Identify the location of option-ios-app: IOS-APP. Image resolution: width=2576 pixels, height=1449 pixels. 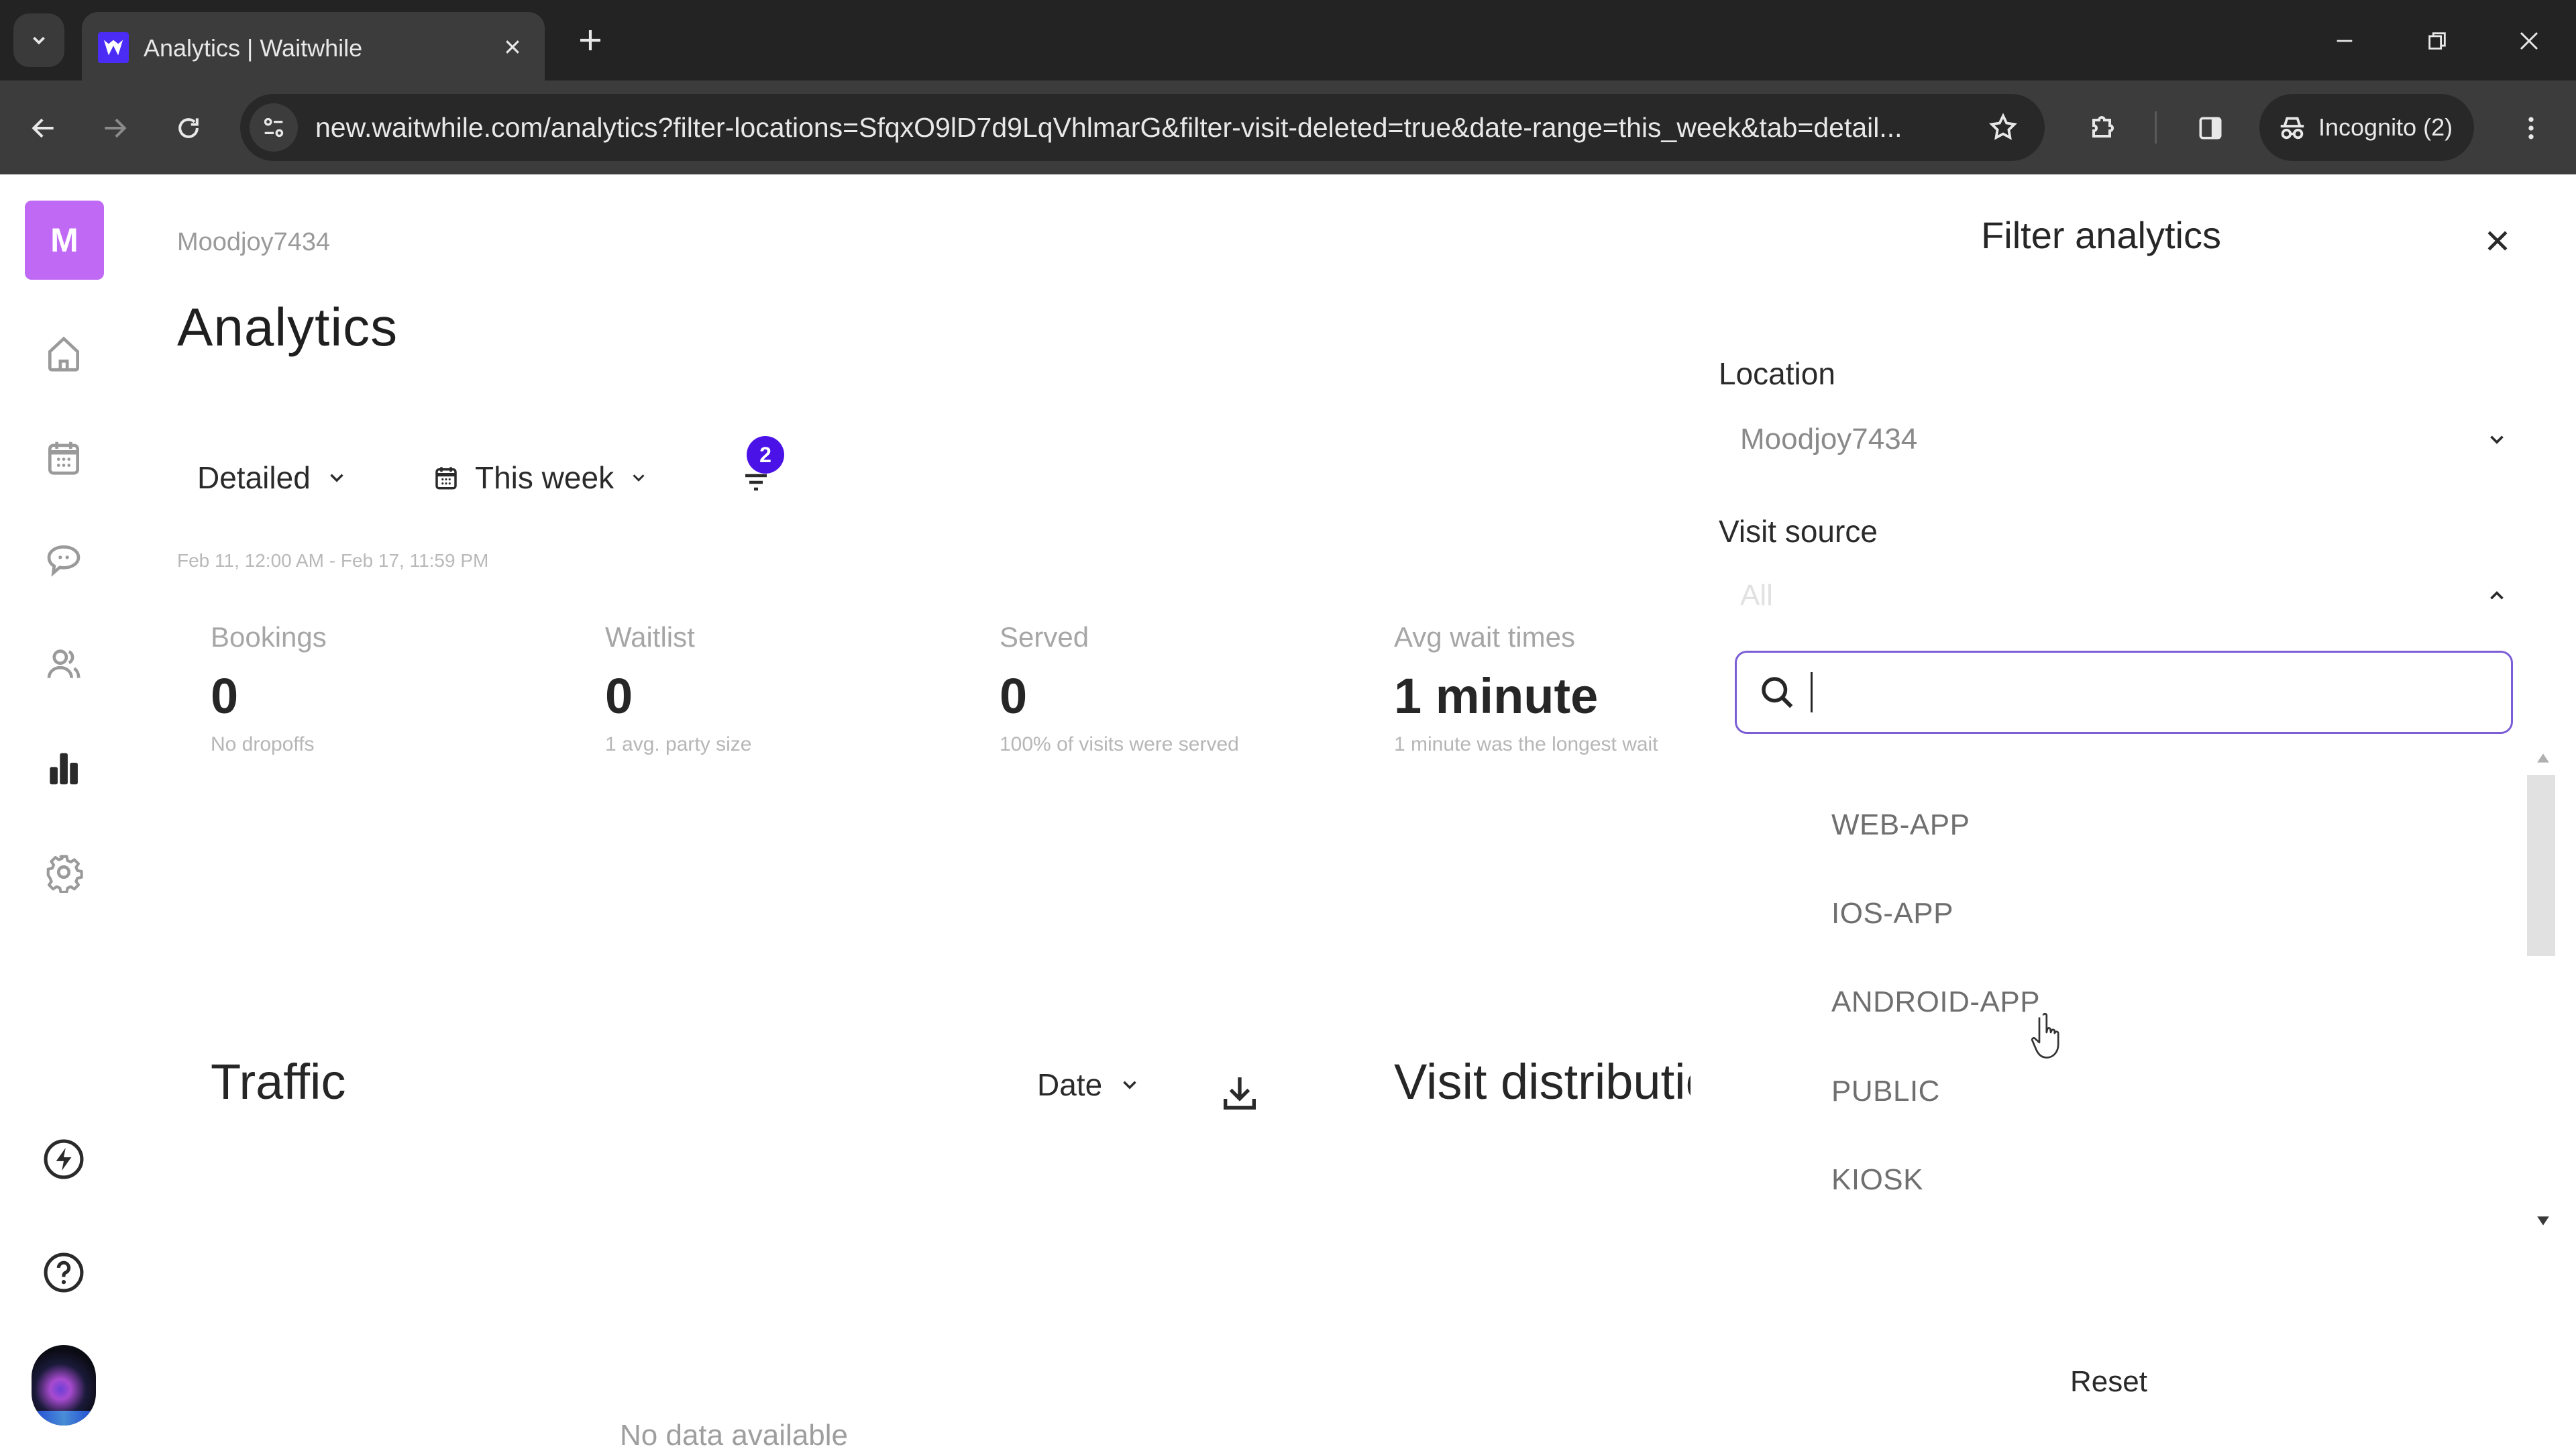
(1892, 913).